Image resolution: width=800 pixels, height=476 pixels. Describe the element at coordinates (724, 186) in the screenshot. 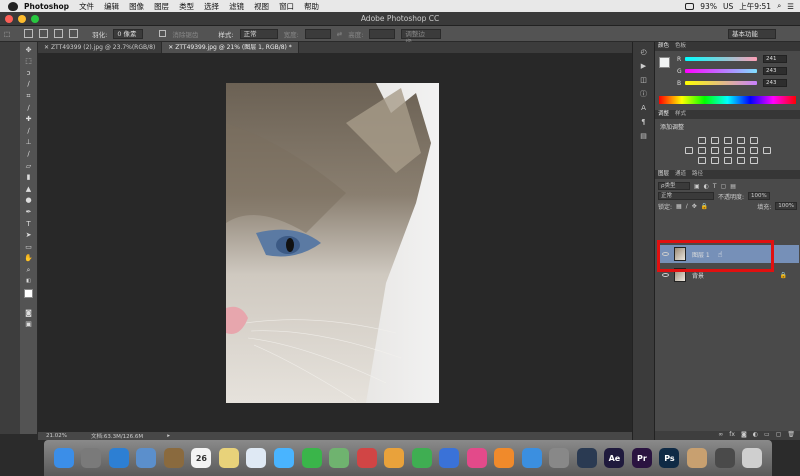

I see `filter-shape-icon: ▢` at that location.